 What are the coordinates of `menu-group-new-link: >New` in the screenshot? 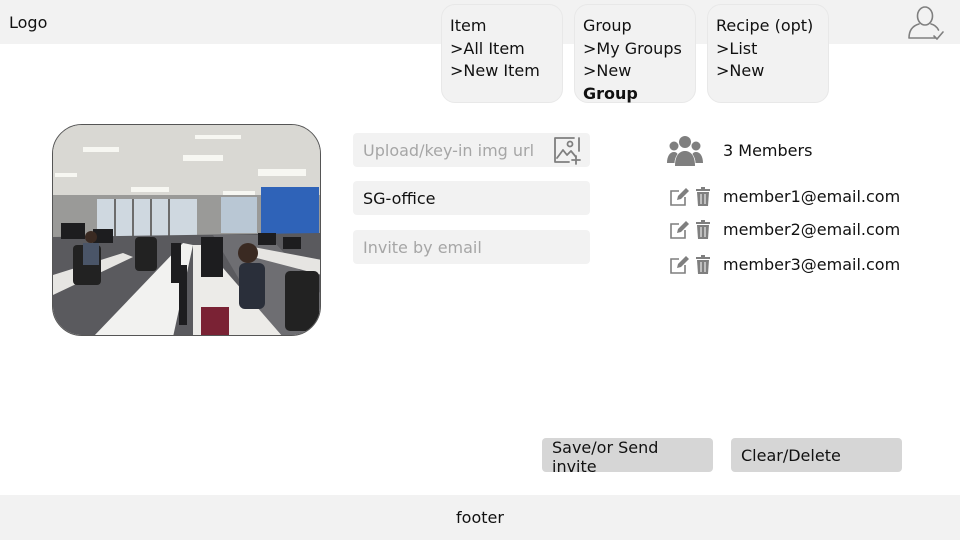 It's located at (635, 71).